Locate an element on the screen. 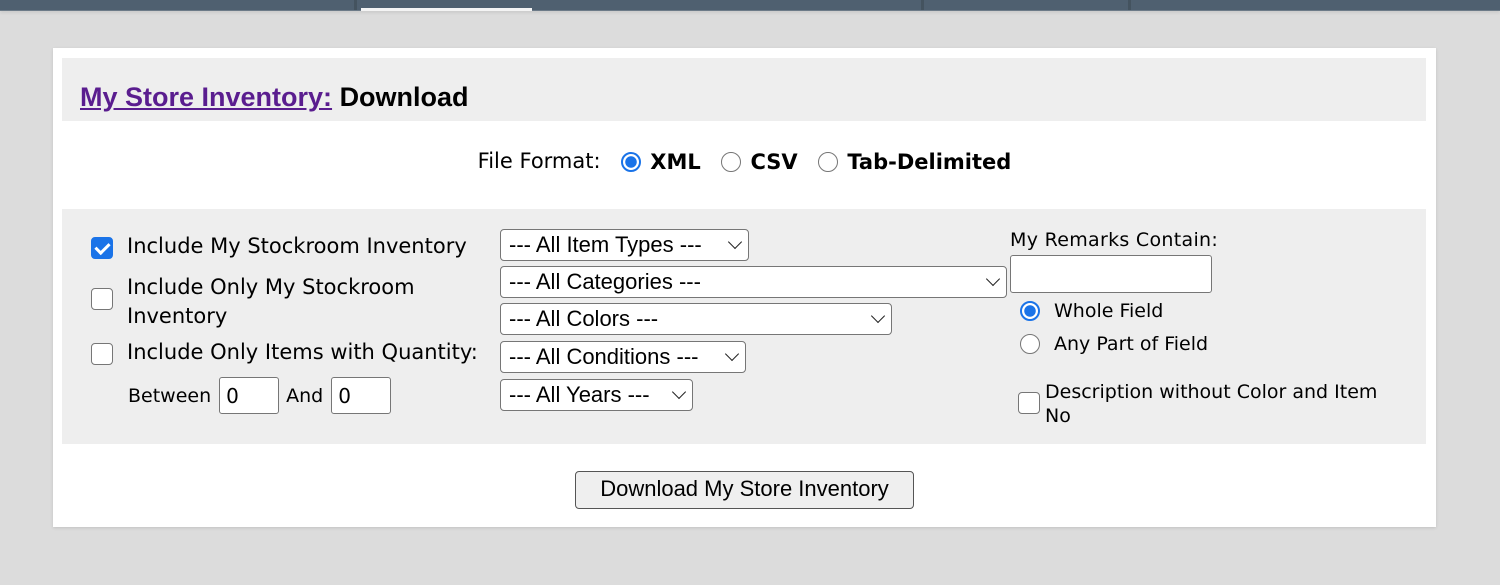 Image resolution: width=1500 pixels, height=585 pixels. between-label: Between is located at coordinates (170, 395).